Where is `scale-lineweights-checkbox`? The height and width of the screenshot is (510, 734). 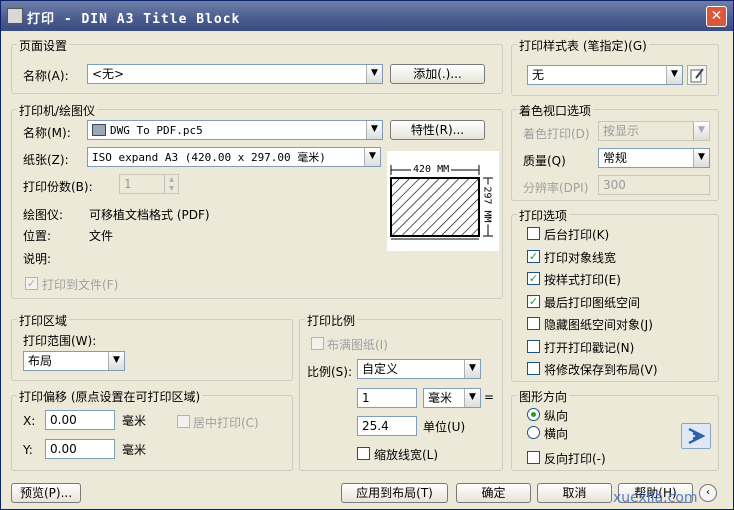
scale-lineweights-checkbox is located at coordinates (363, 453).